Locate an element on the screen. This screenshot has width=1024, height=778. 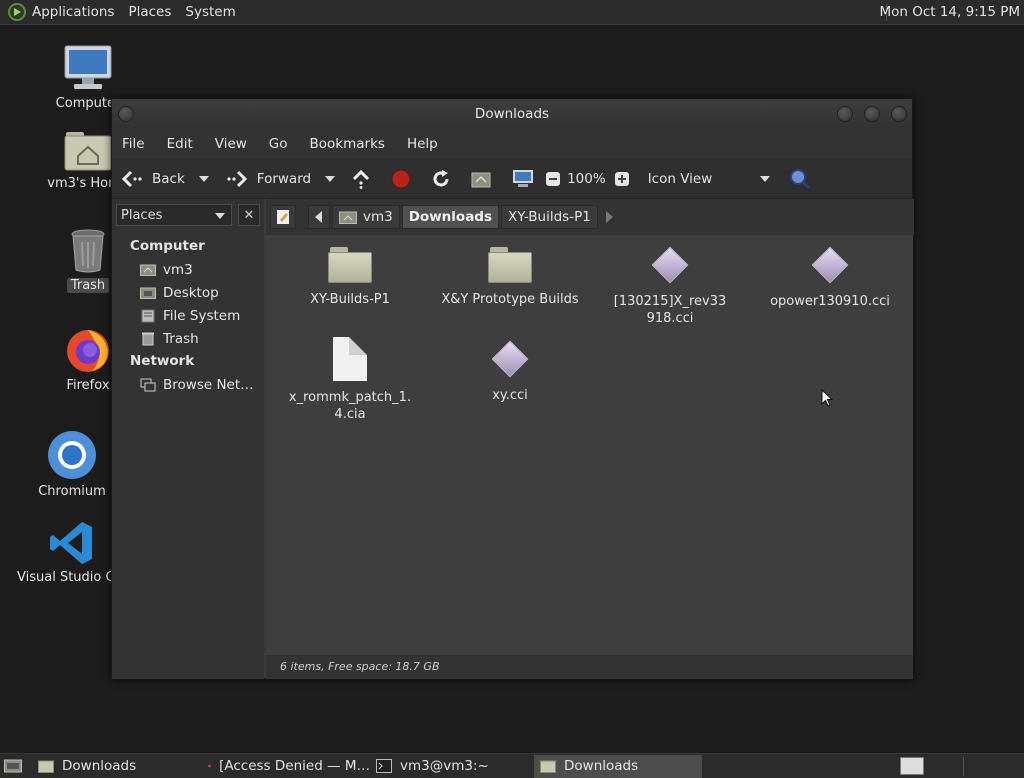
chromium-icon is located at coordinates (72, 455).